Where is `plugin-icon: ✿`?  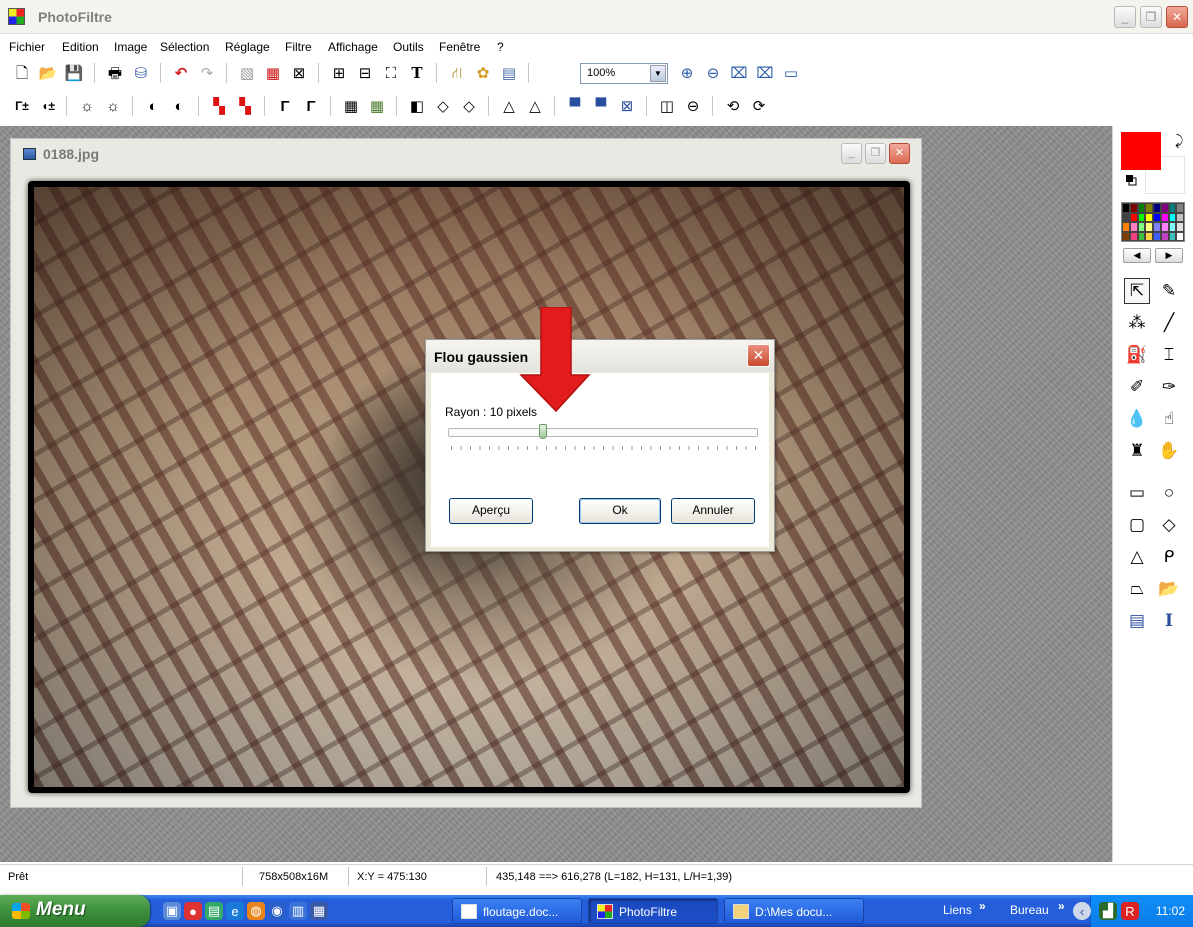
plugin-icon: ✿ is located at coordinates (483, 73).